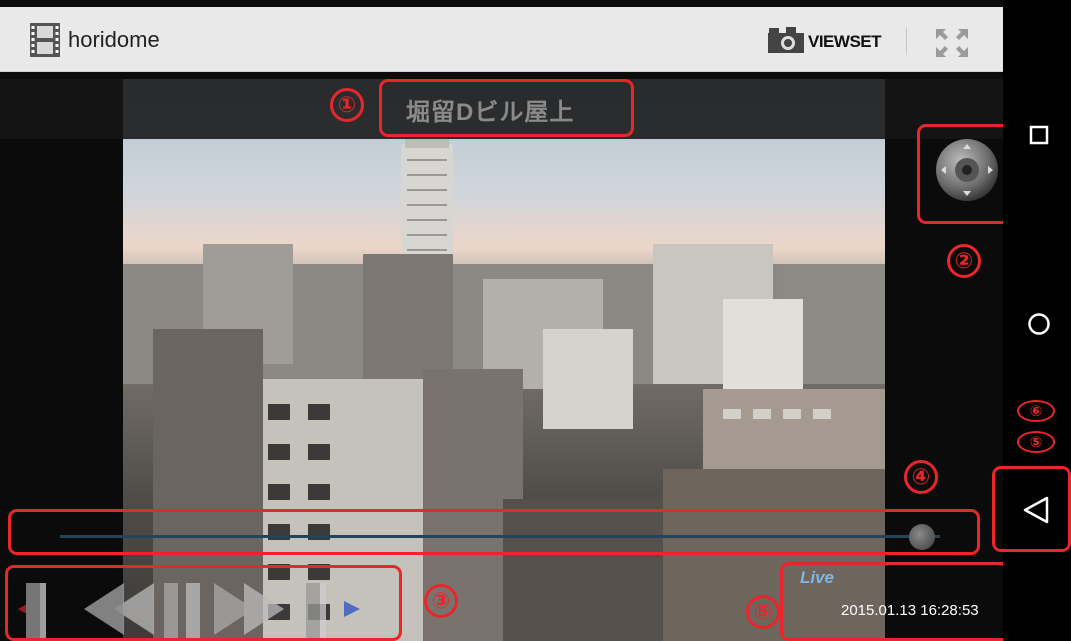 The width and height of the screenshot is (1071, 641). I want to click on annotation-number-5-nav: ⑤, so click(1036, 442).